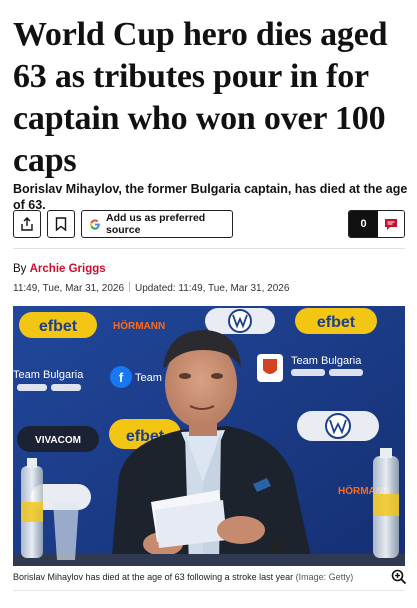  Describe the element at coordinates (363, 224) in the screenshot. I see `comment-count: 0` at that location.